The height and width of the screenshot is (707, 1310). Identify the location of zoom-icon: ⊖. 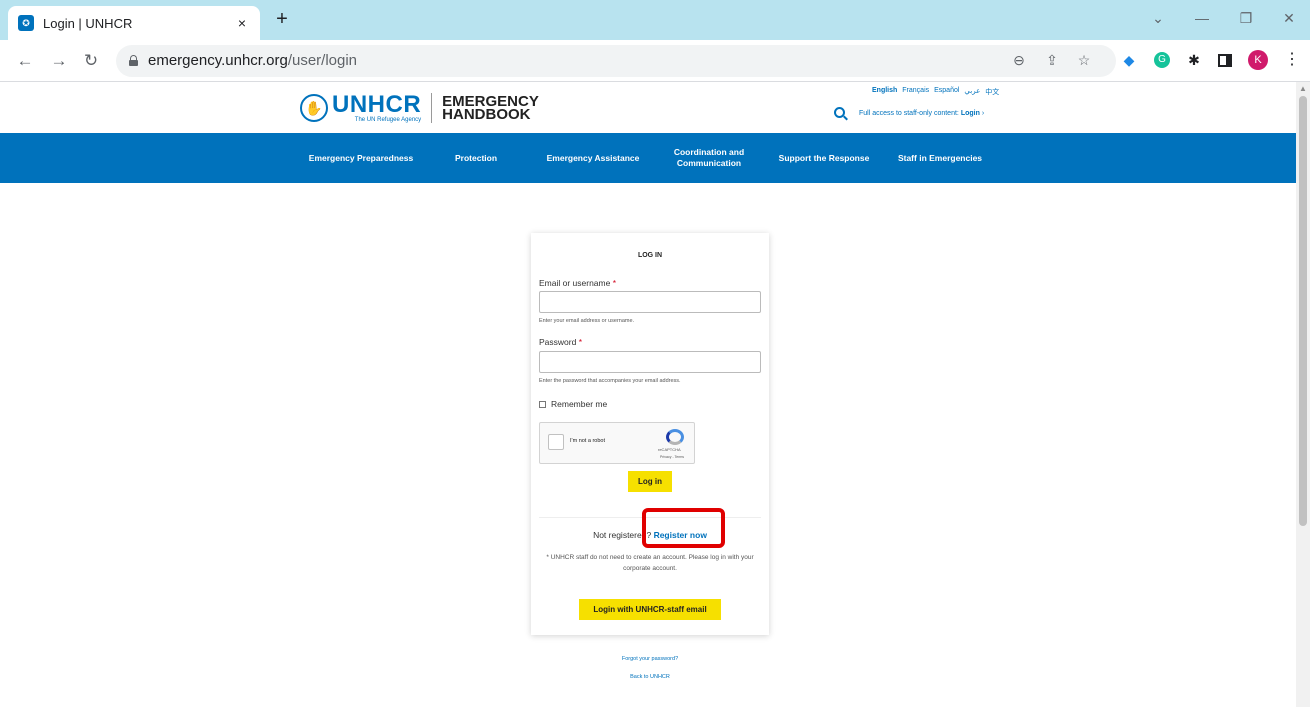
(1019, 60).